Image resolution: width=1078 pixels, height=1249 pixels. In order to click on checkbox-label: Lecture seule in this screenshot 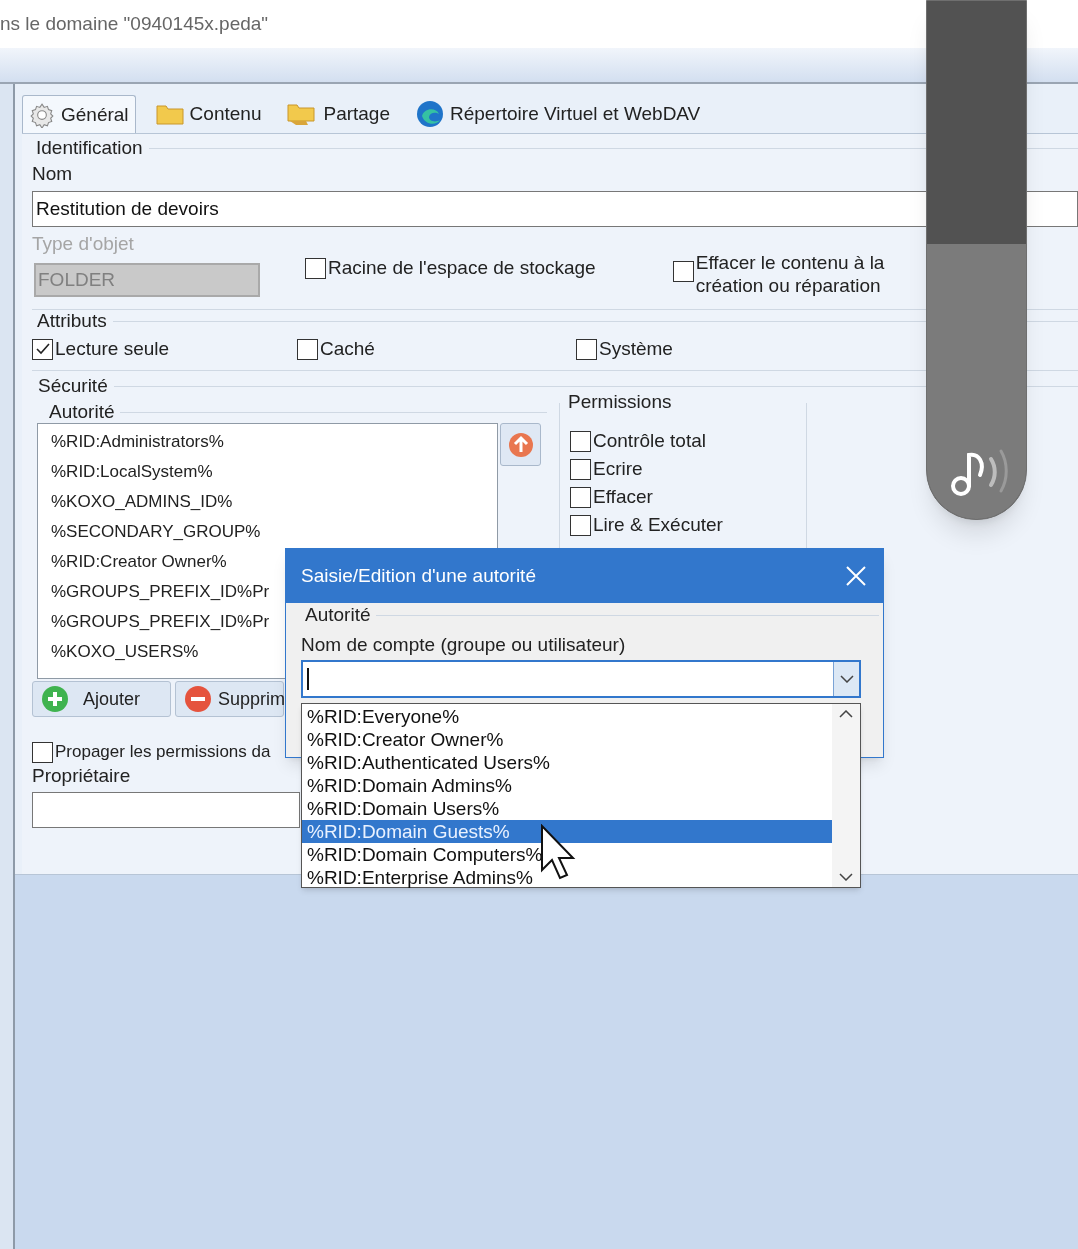, I will do `click(112, 349)`.